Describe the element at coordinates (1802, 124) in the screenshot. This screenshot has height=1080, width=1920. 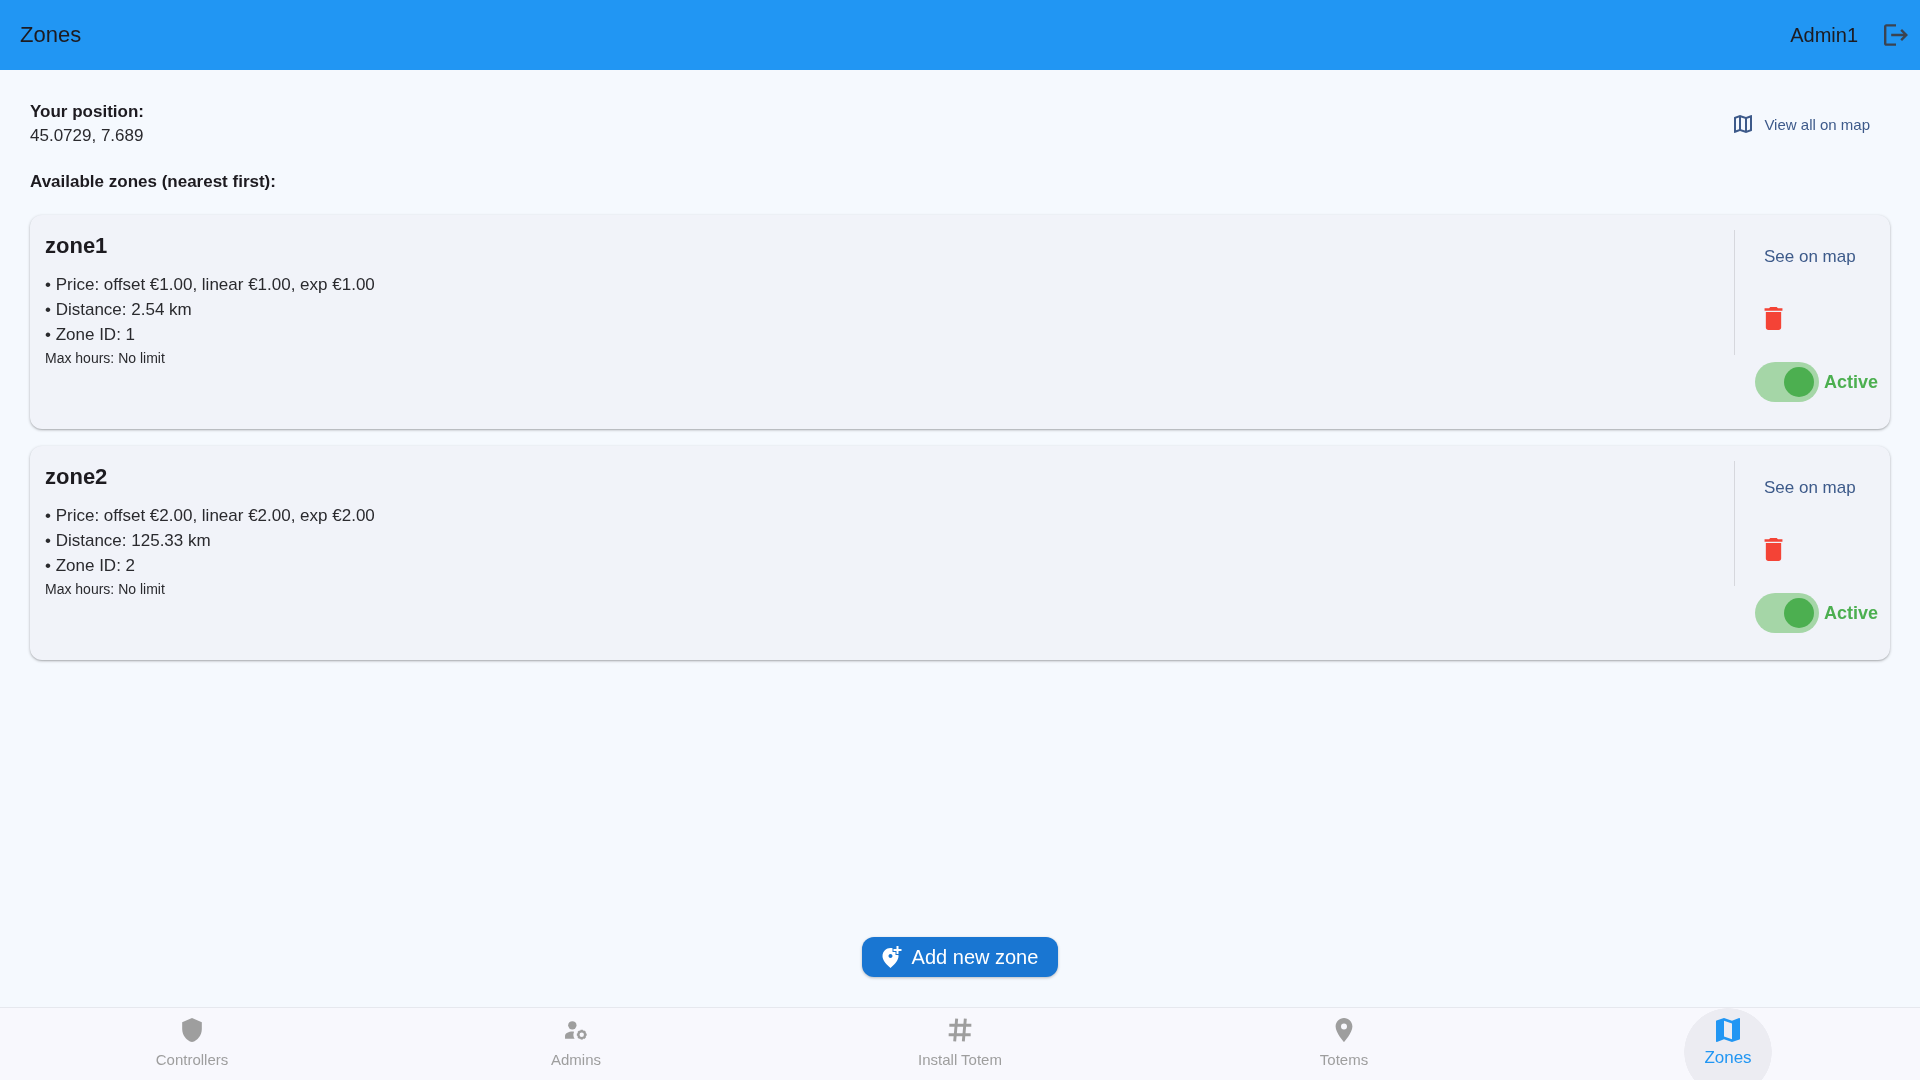
I see `view-all-on-map-link: View all on map` at that location.